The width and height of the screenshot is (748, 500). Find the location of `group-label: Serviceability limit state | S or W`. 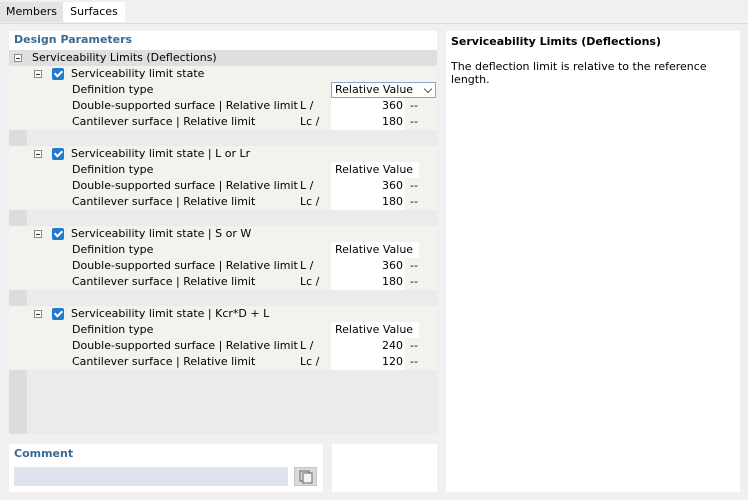

group-label: Serviceability limit state | S or W is located at coordinates (161, 233).